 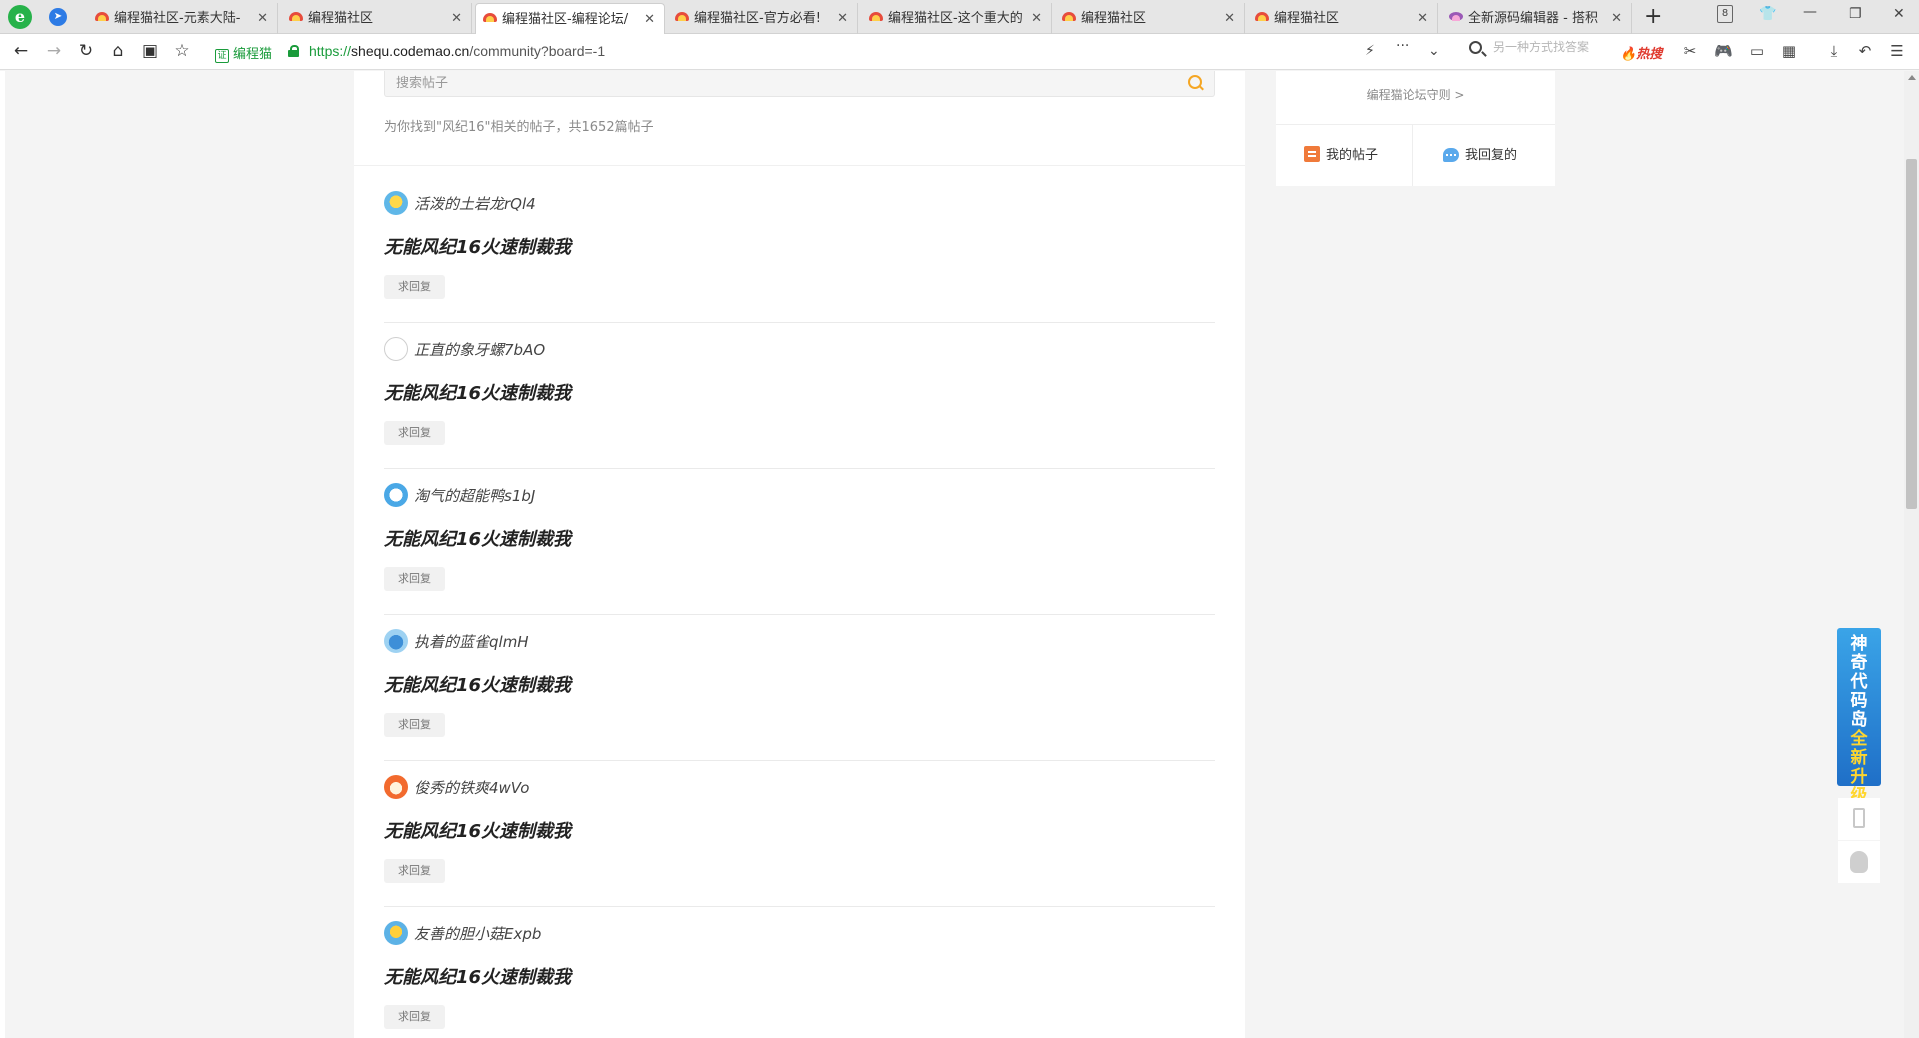 What do you see at coordinates (780, 83) in the screenshot?
I see `post-search-input` at bounding box center [780, 83].